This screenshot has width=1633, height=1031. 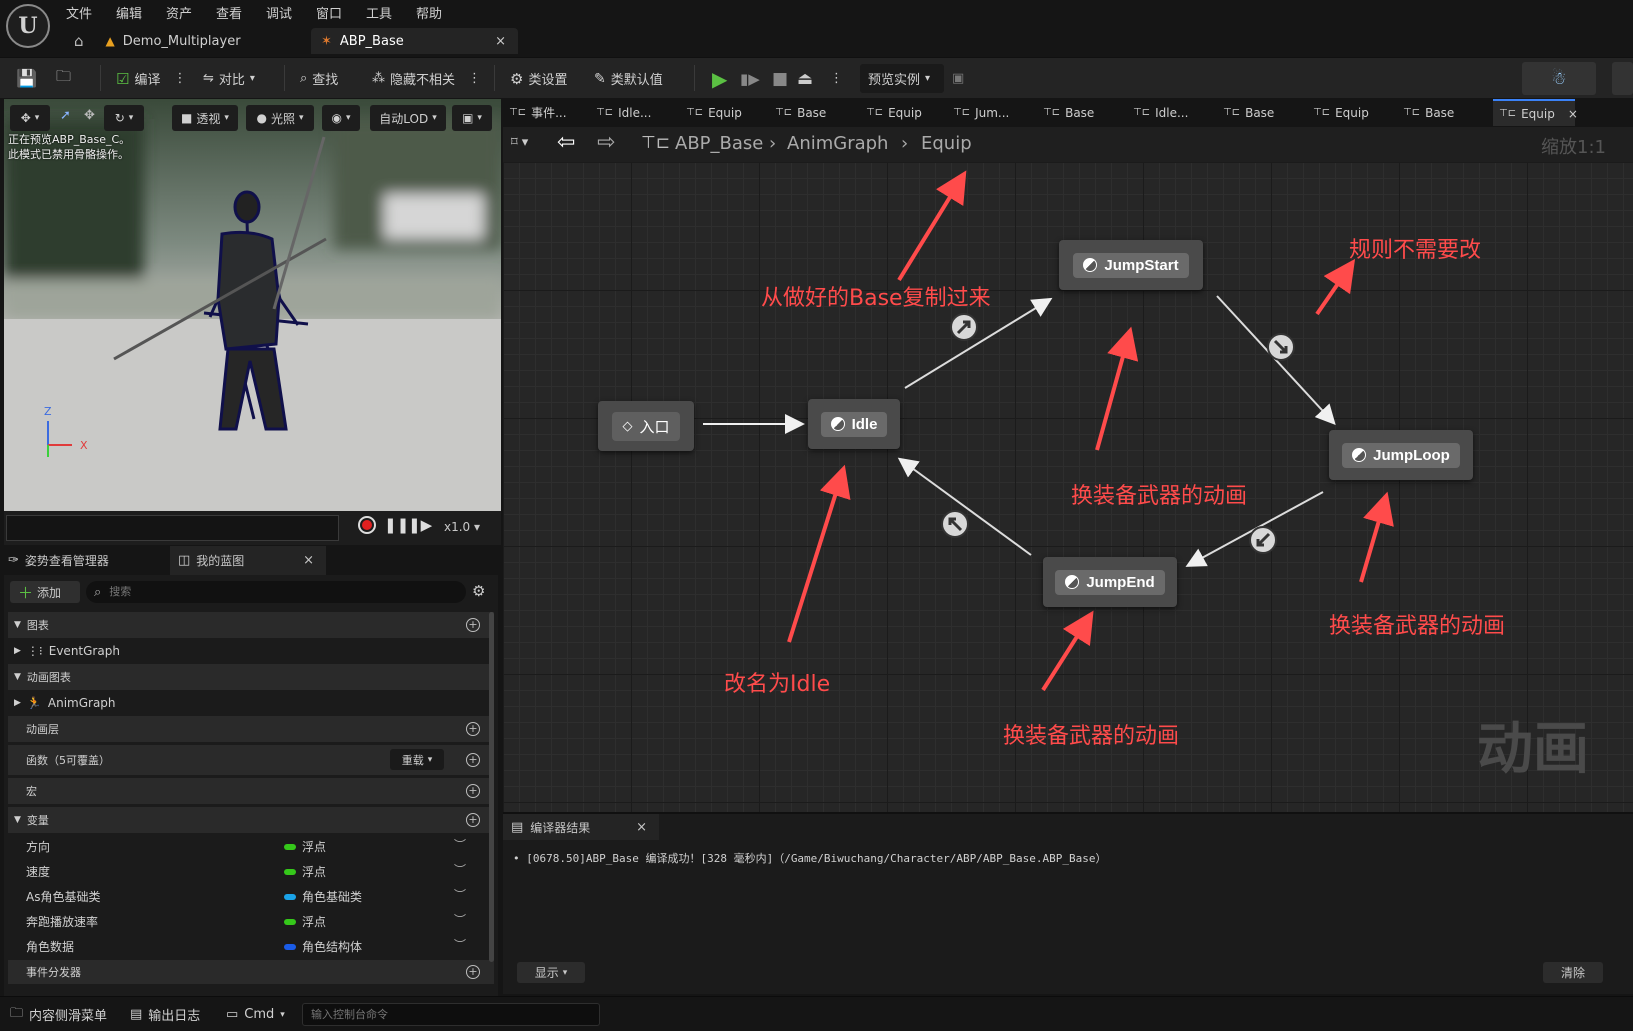 I want to click on tab-pose-watch: ✑ 姿势查看管理器, so click(x=87, y=560).